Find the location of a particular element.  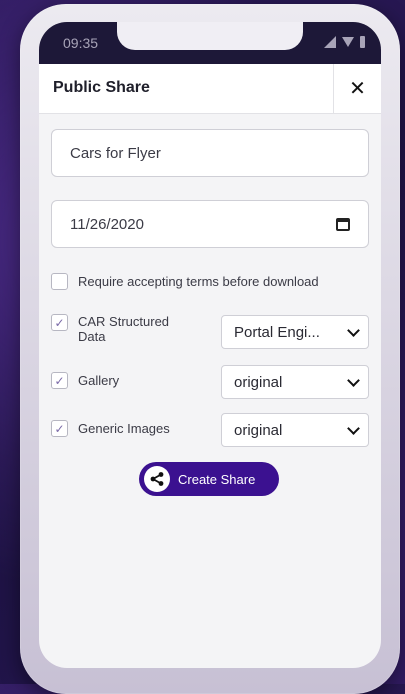

gallery-checkbox: ✓ is located at coordinates (59, 380).